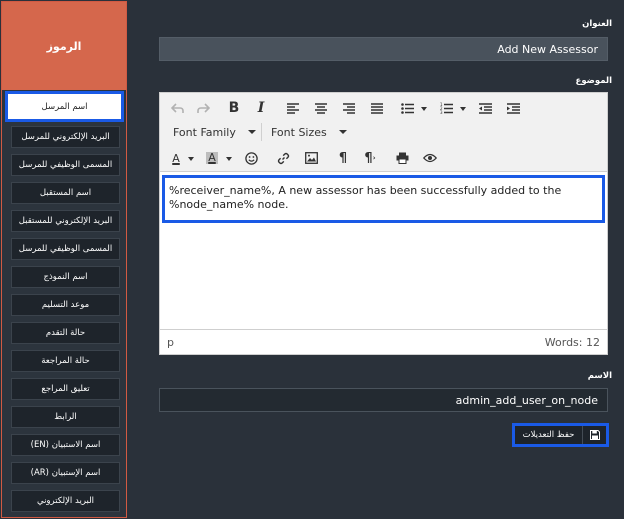  Describe the element at coordinates (321, 108) in the screenshot. I see `align-center-icon` at that location.